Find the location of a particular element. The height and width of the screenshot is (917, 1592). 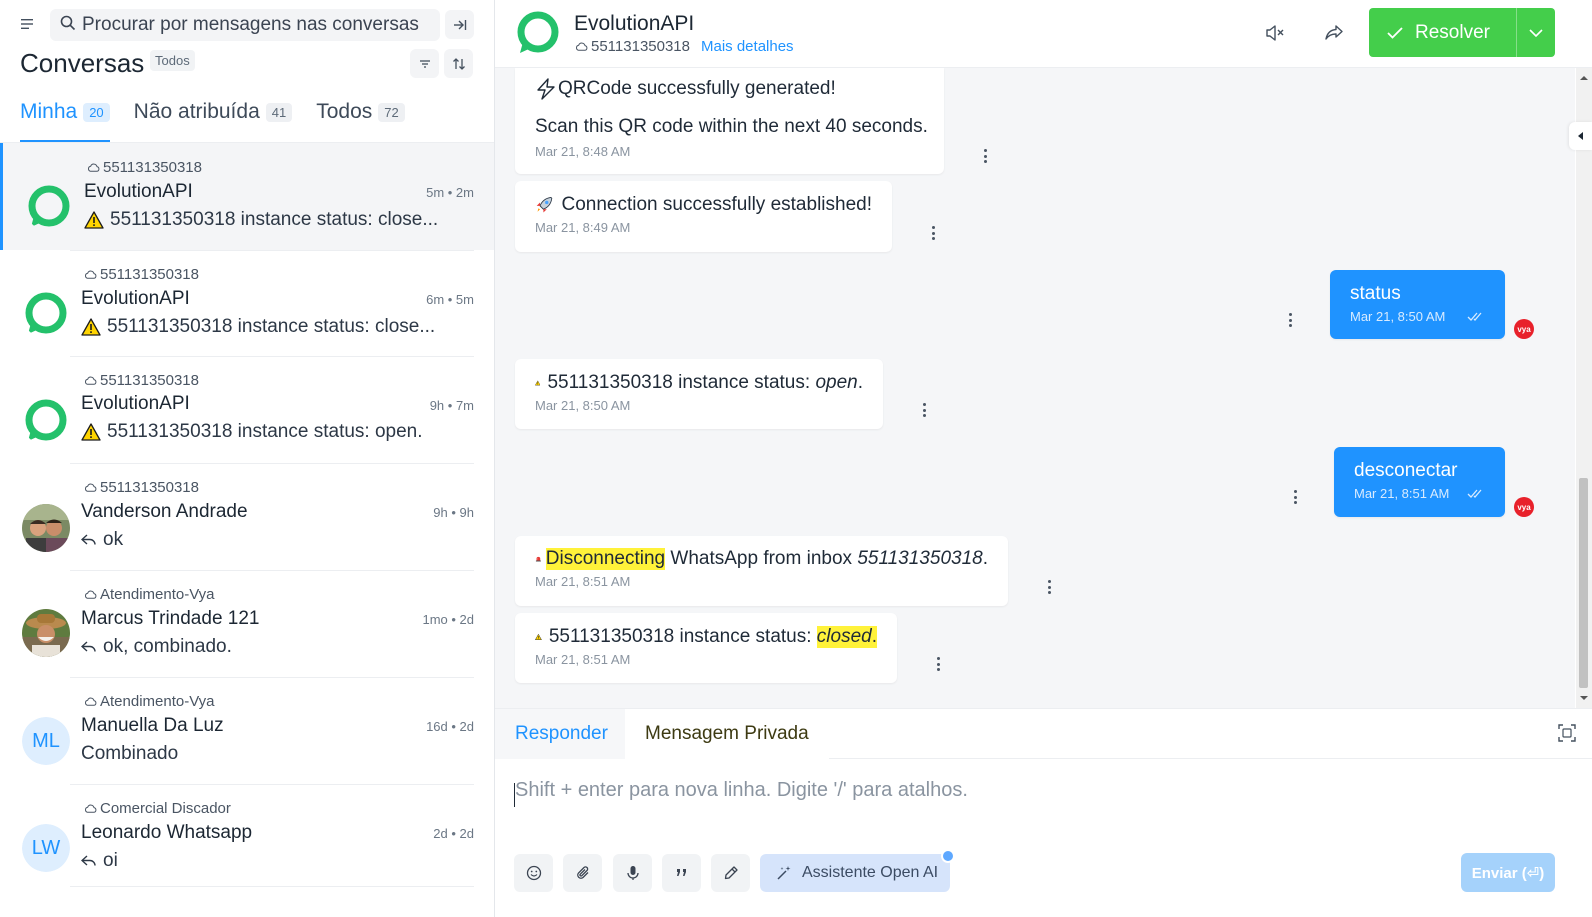

message-line: Connection successfully established! is located at coordinates (716, 204).